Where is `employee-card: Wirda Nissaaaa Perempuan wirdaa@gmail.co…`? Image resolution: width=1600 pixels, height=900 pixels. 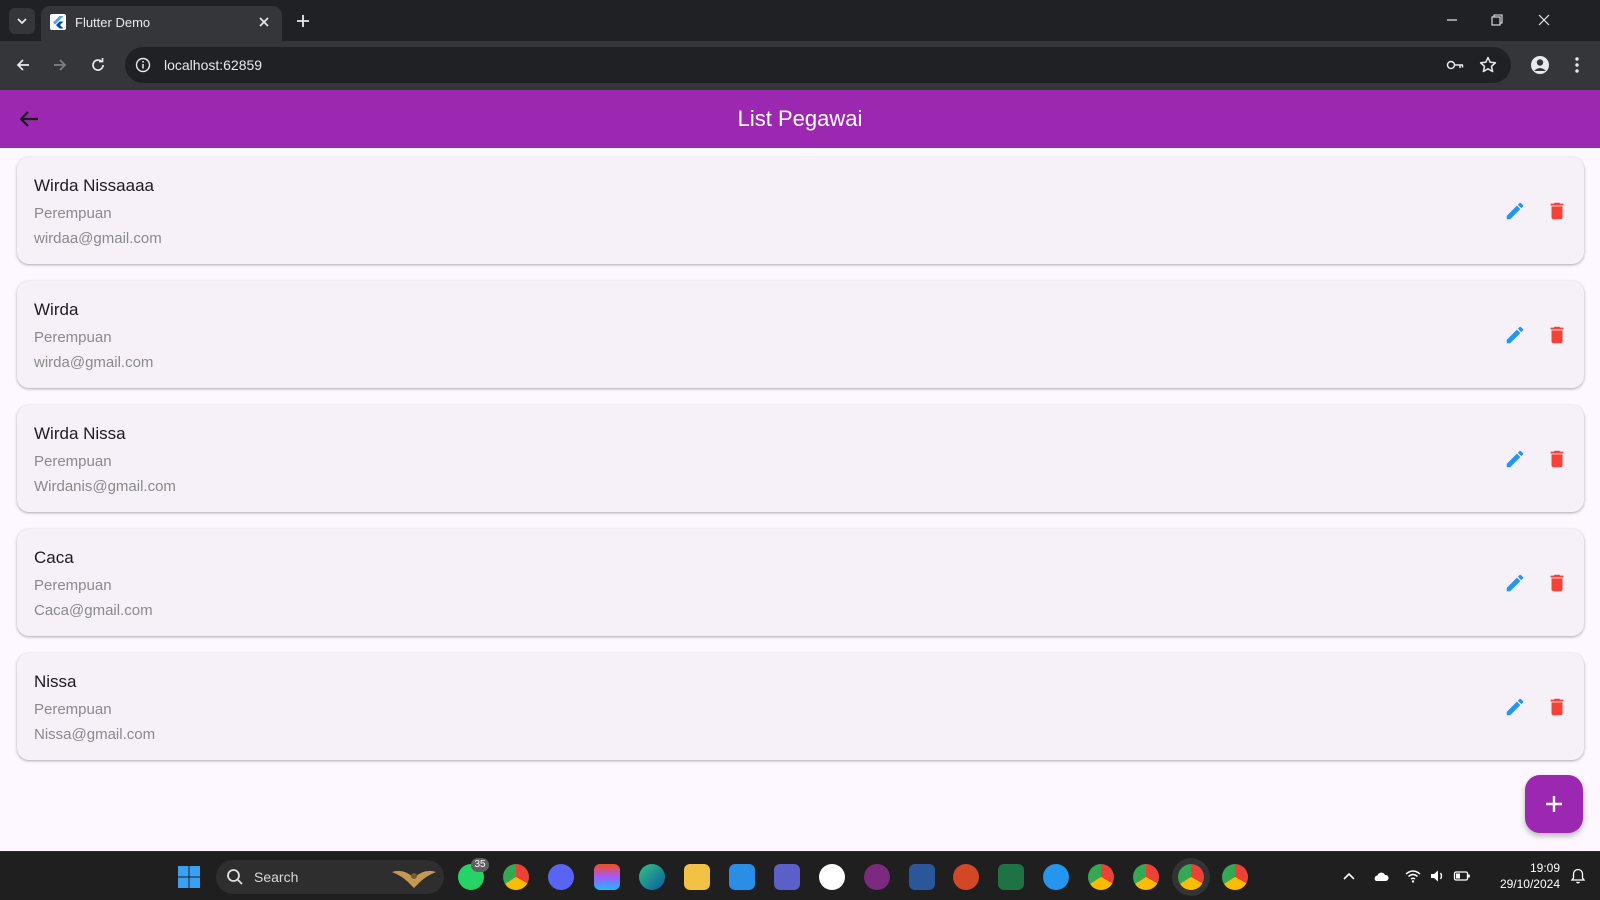 employee-card: Wirda Nissaaaa Perempuan wirdaa@gmail.co… is located at coordinates (800, 210).